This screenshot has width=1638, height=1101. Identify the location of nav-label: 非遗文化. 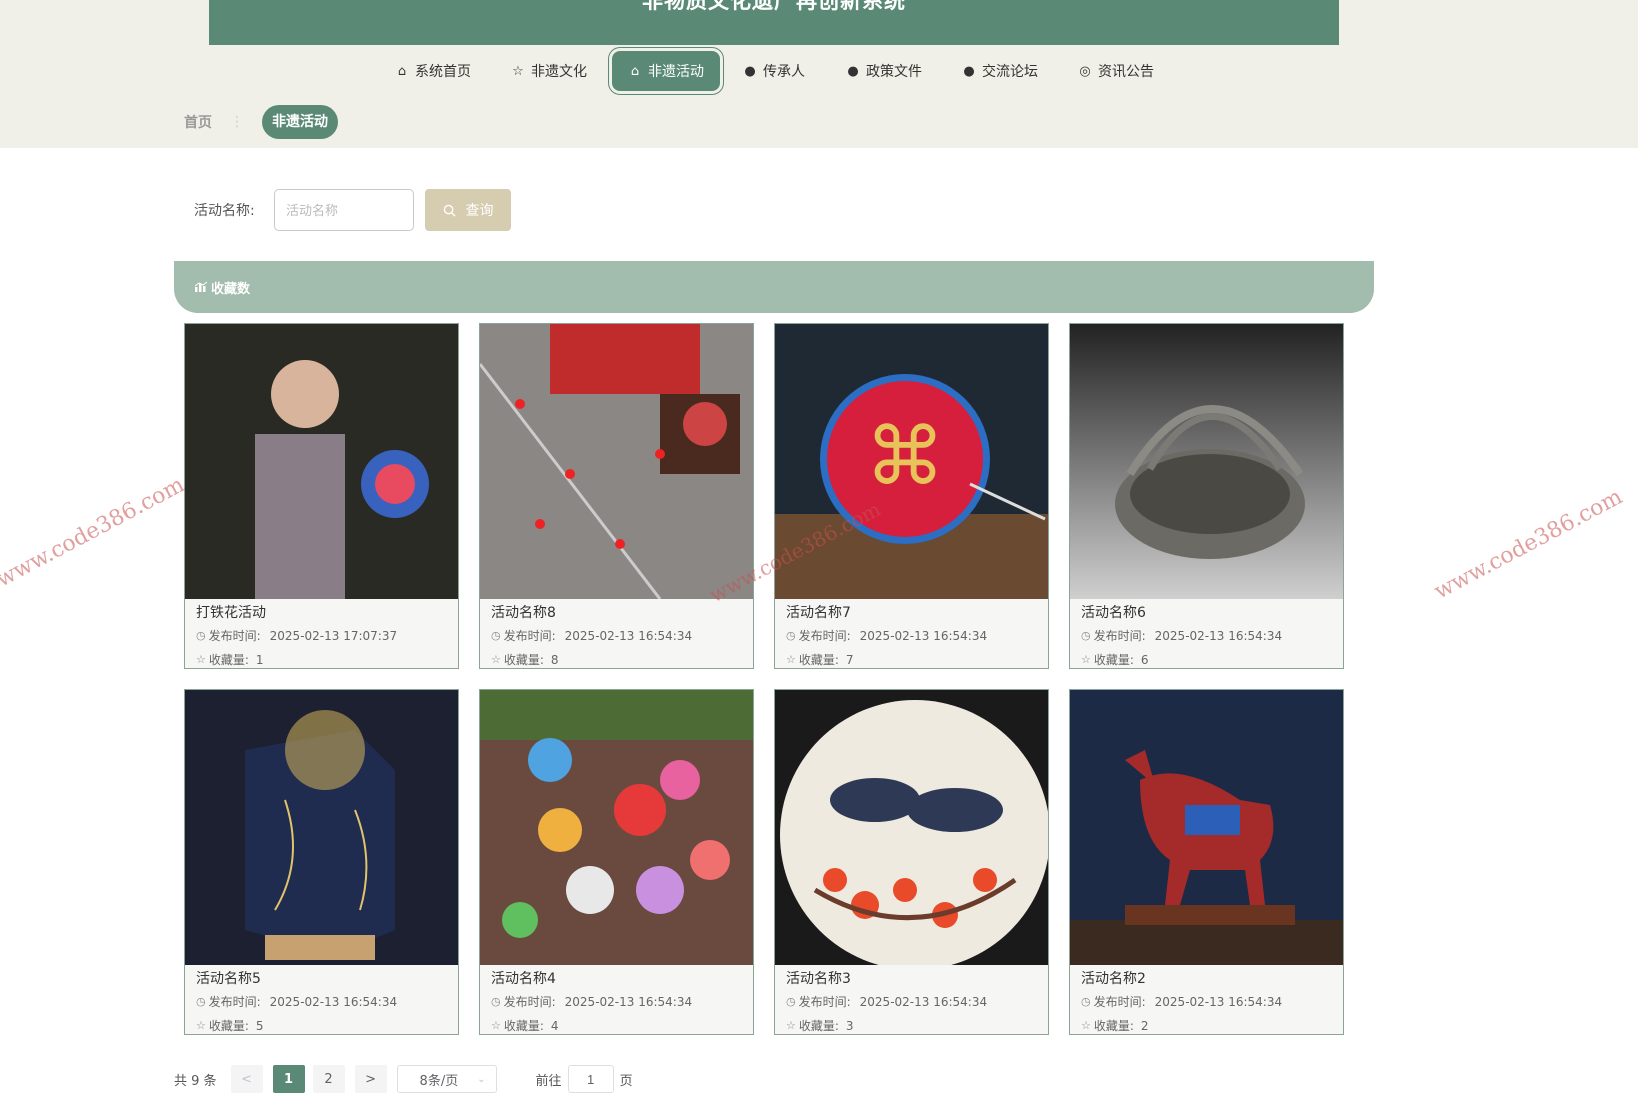
(559, 72).